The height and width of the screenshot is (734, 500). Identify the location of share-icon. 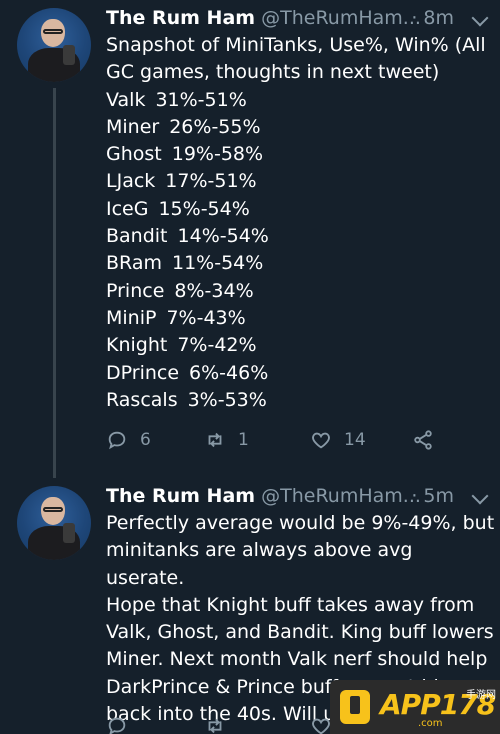
(423, 440).